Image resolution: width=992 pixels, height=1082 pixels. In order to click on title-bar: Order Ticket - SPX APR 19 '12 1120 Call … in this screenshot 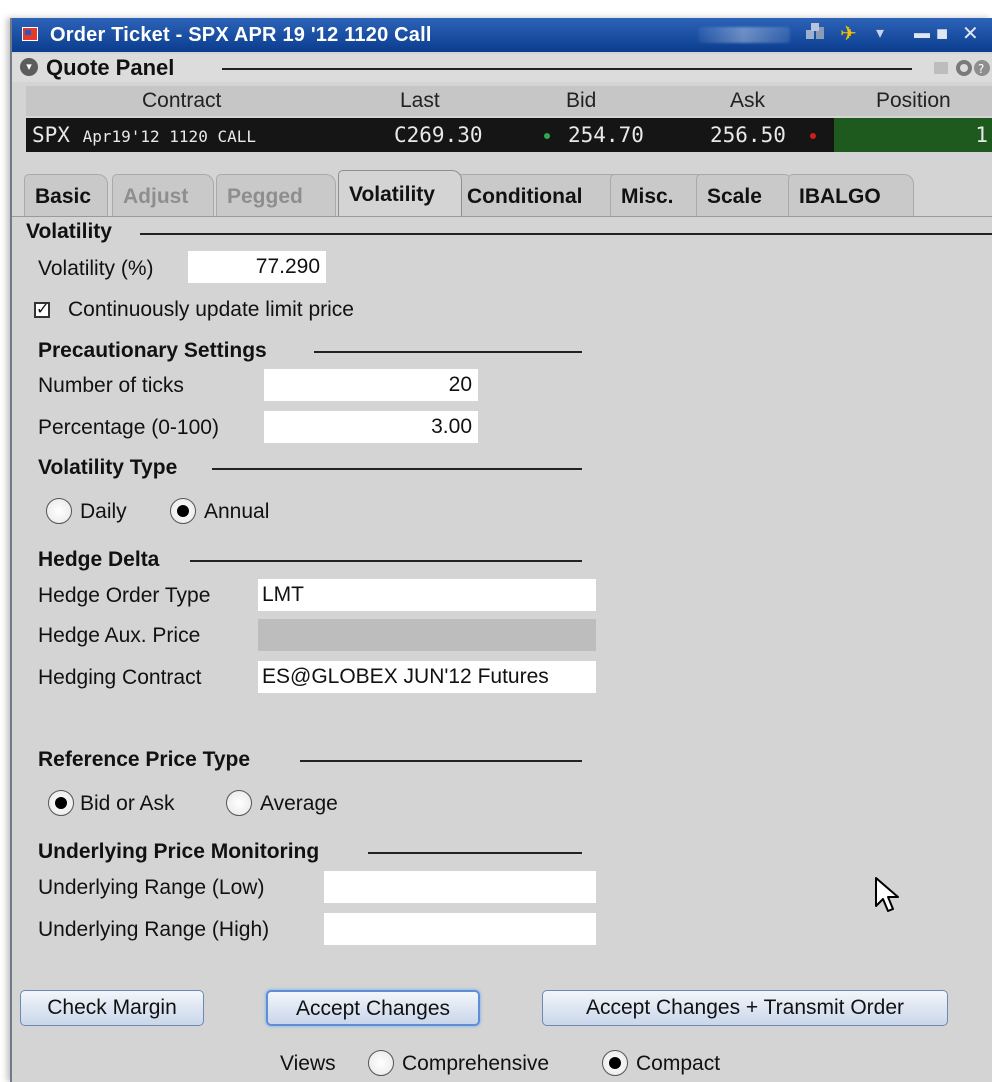, I will do `click(502, 35)`.